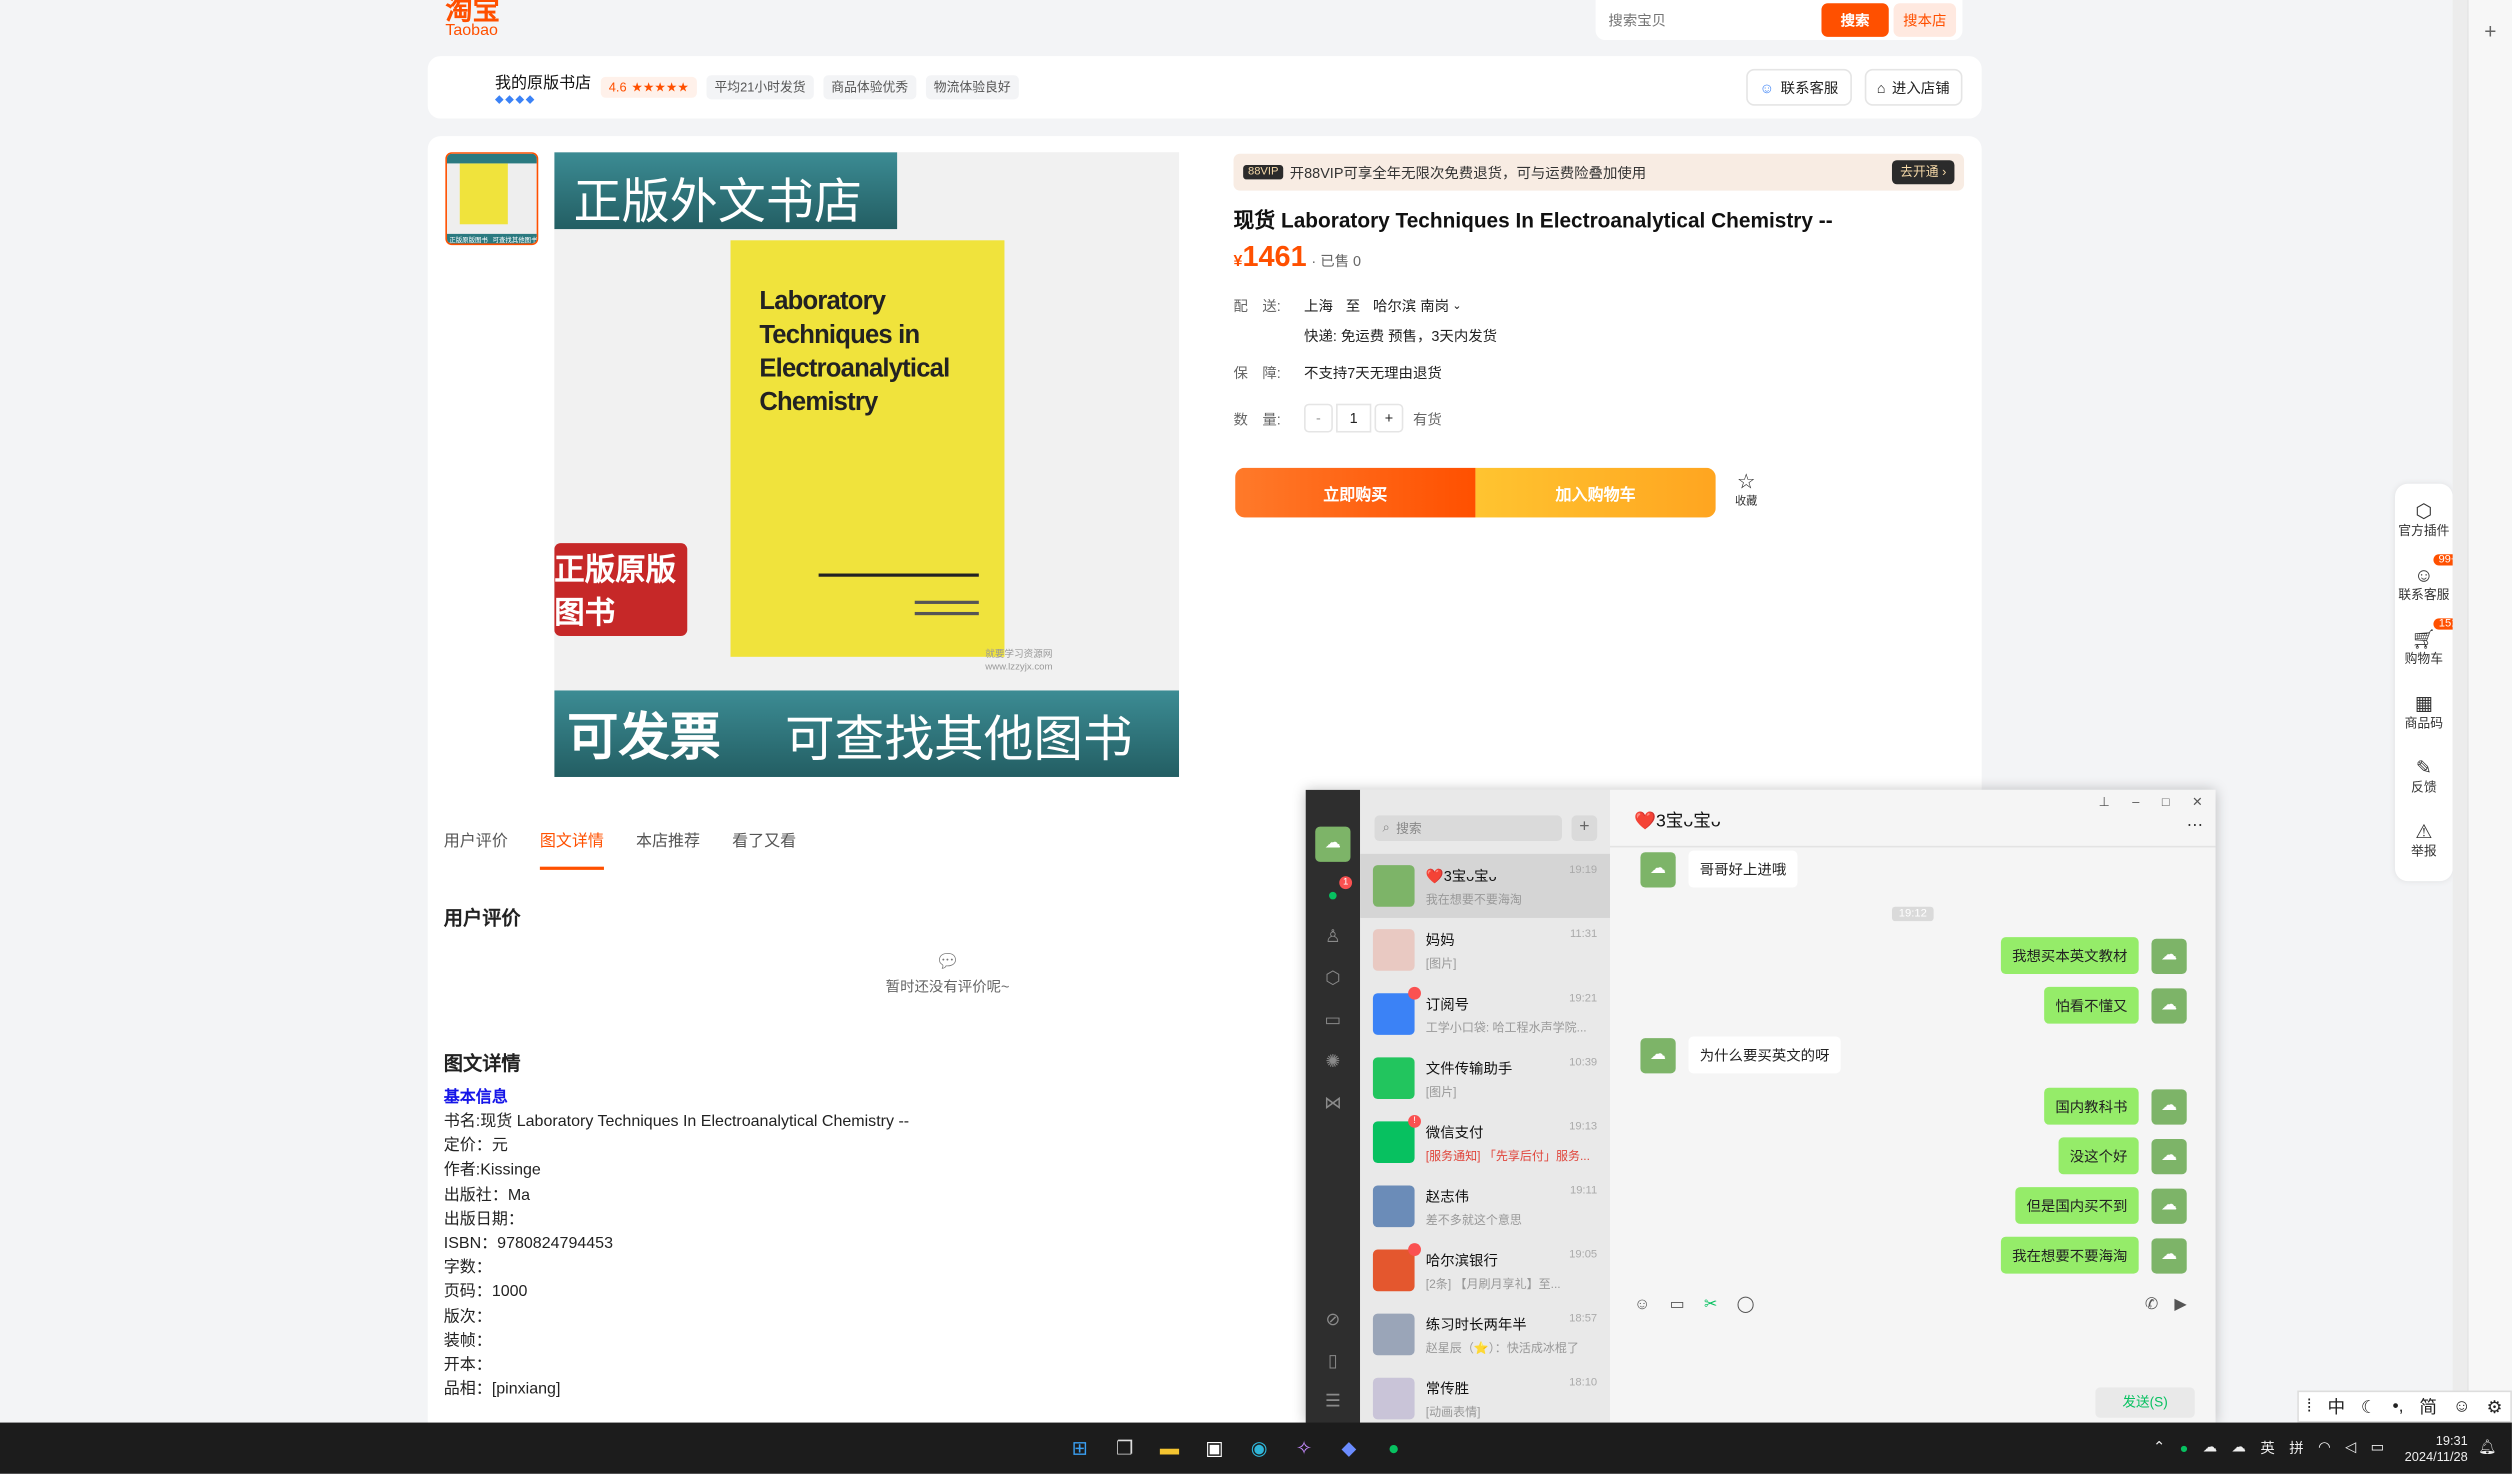 The image size is (2512, 1474). What do you see at coordinates (668, 847) in the screenshot?
I see `tab-store-recommend: 本店推荐` at bounding box center [668, 847].